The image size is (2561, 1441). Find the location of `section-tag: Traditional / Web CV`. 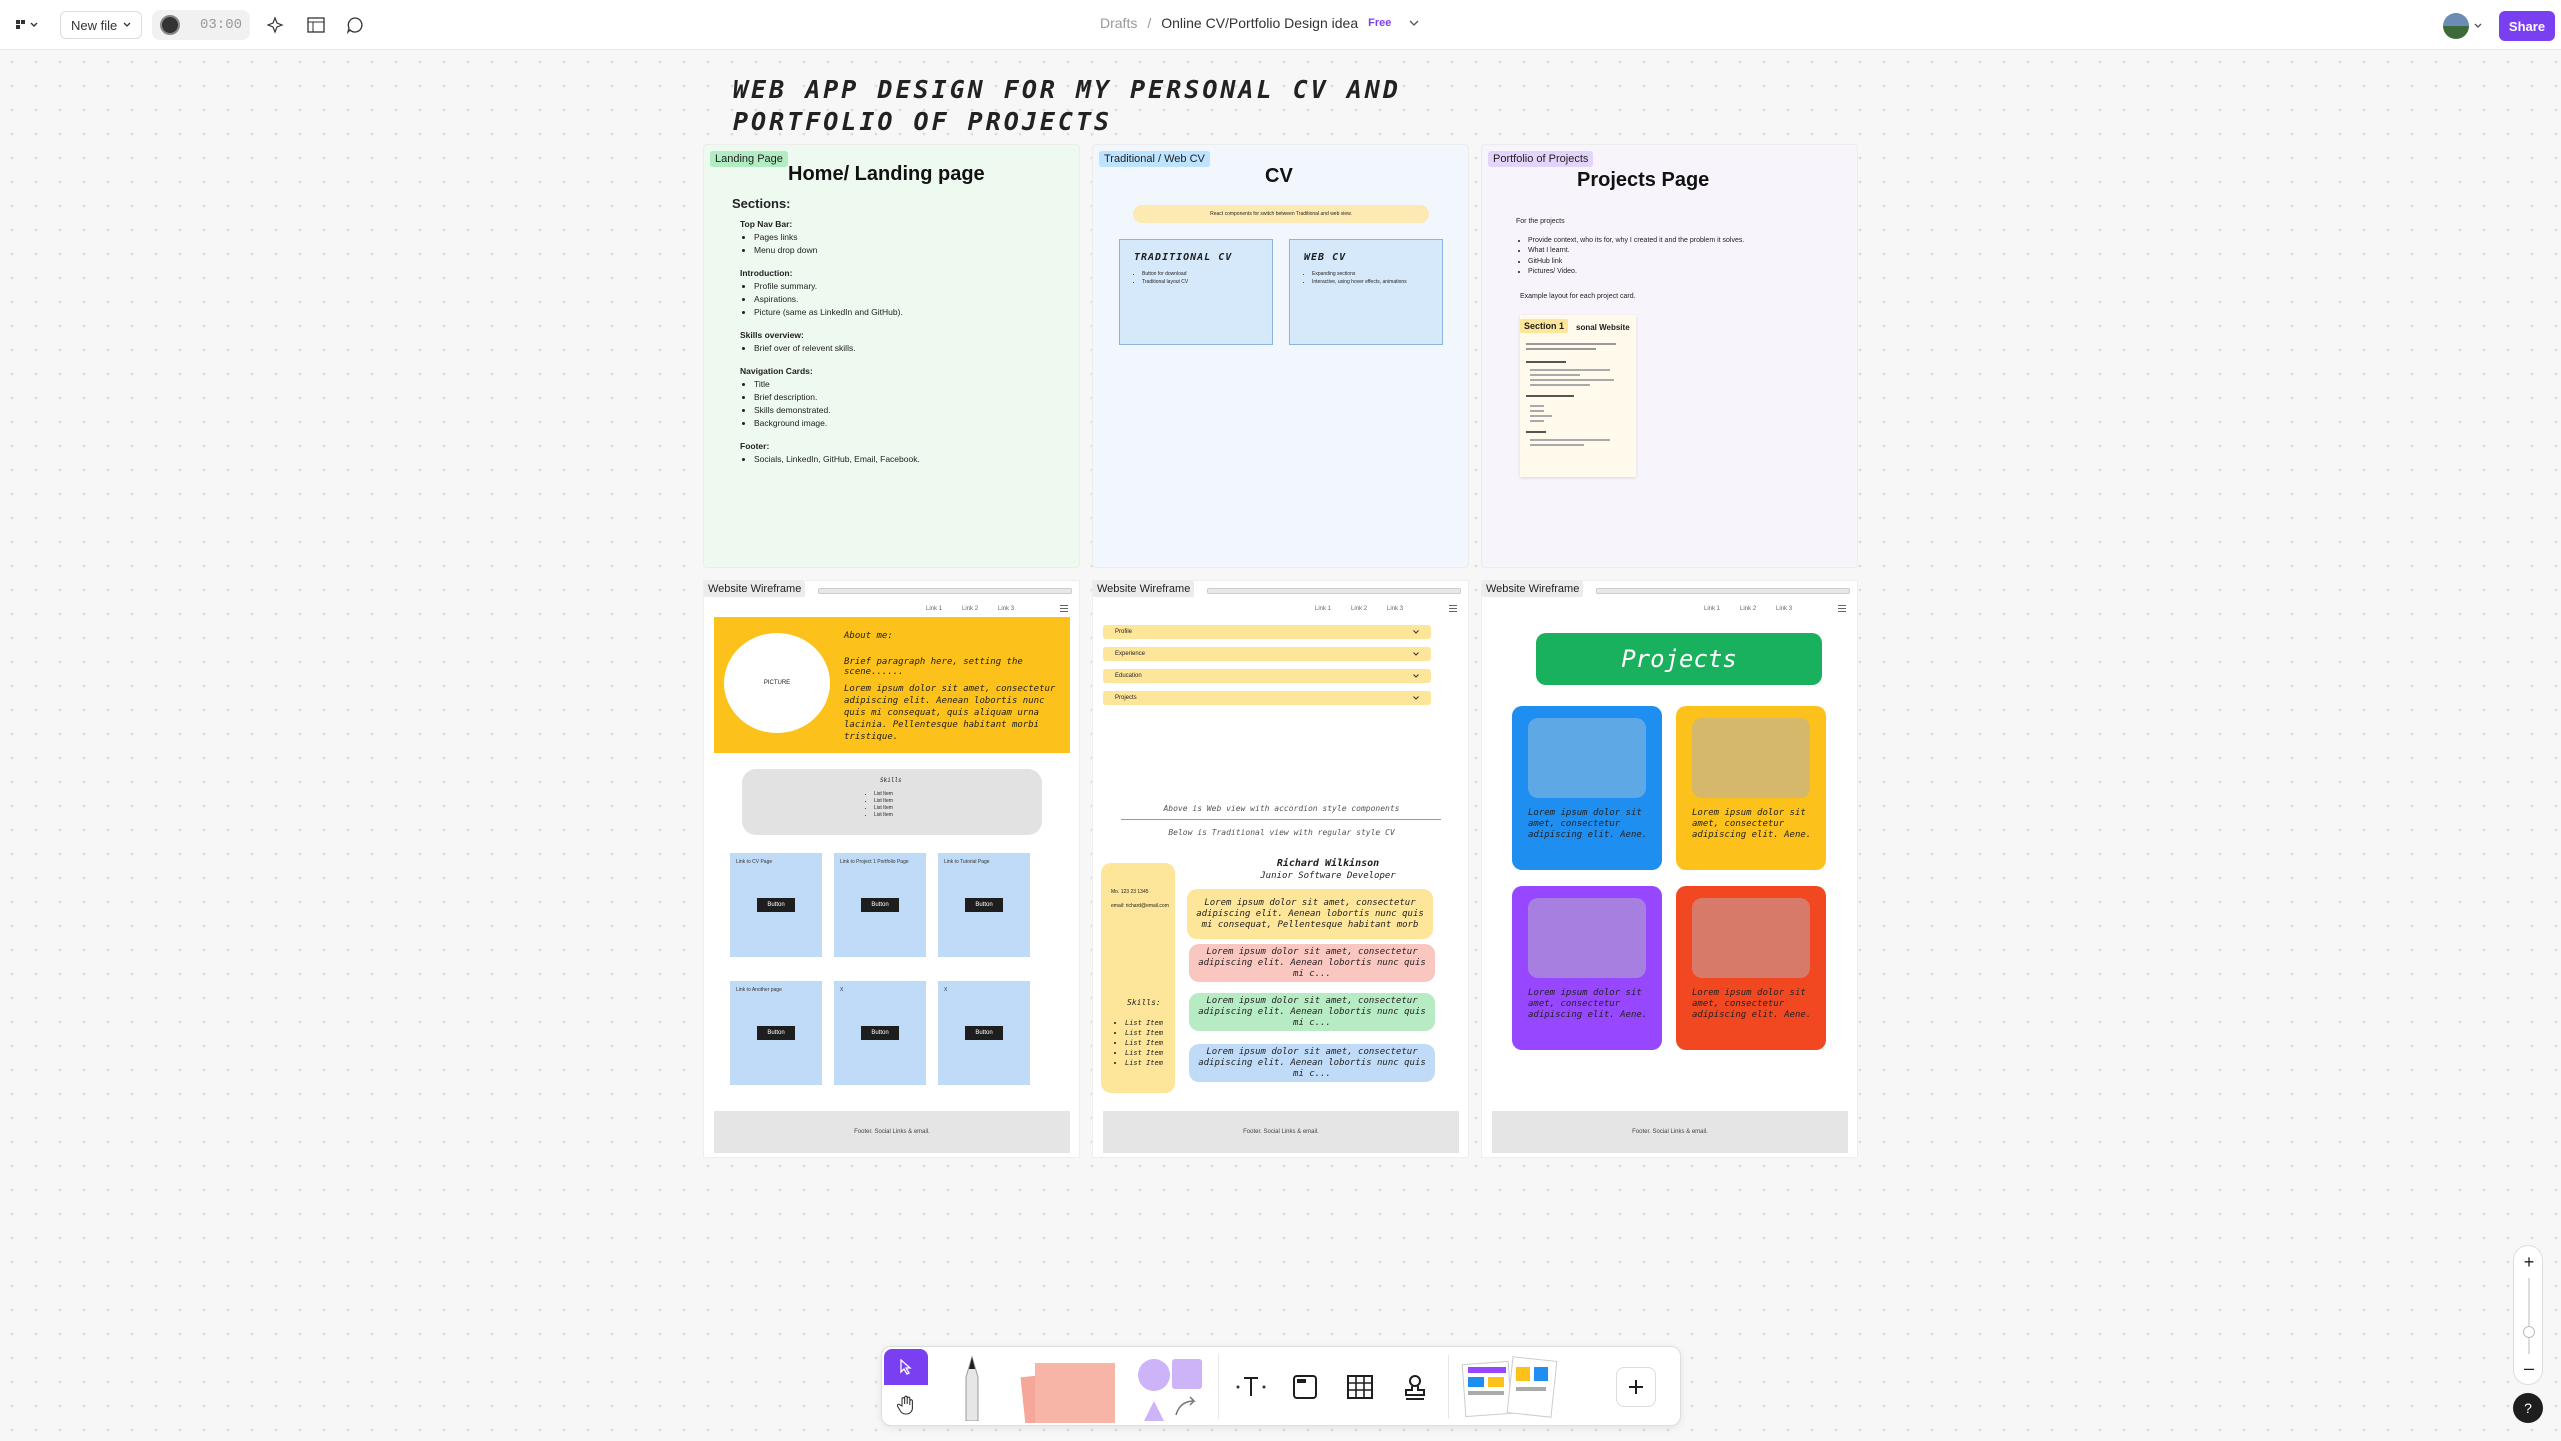

section-tag: Traditional / Web CV is located at coordinates (1154, 159).